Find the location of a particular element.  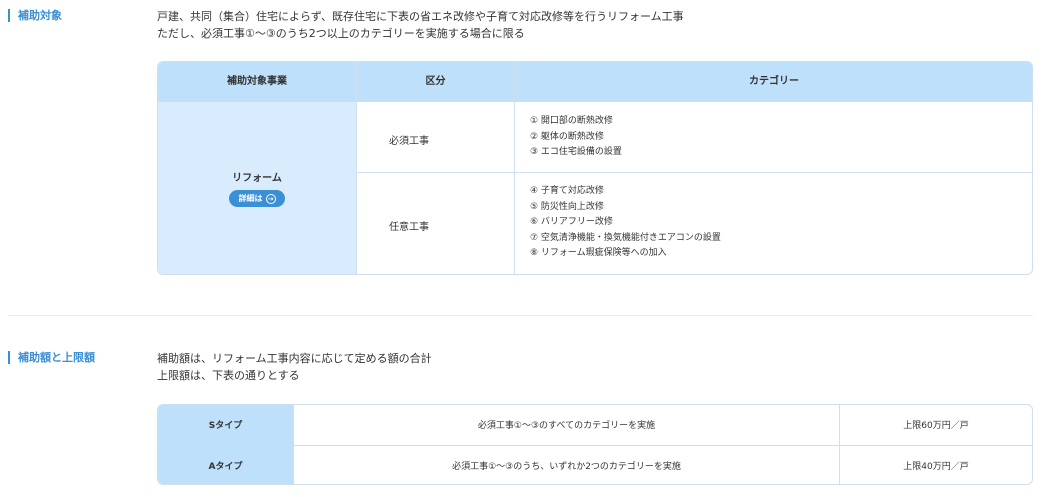

list-item: ③ エコ住宅設備の設置 is located at coordinates (576, 152).